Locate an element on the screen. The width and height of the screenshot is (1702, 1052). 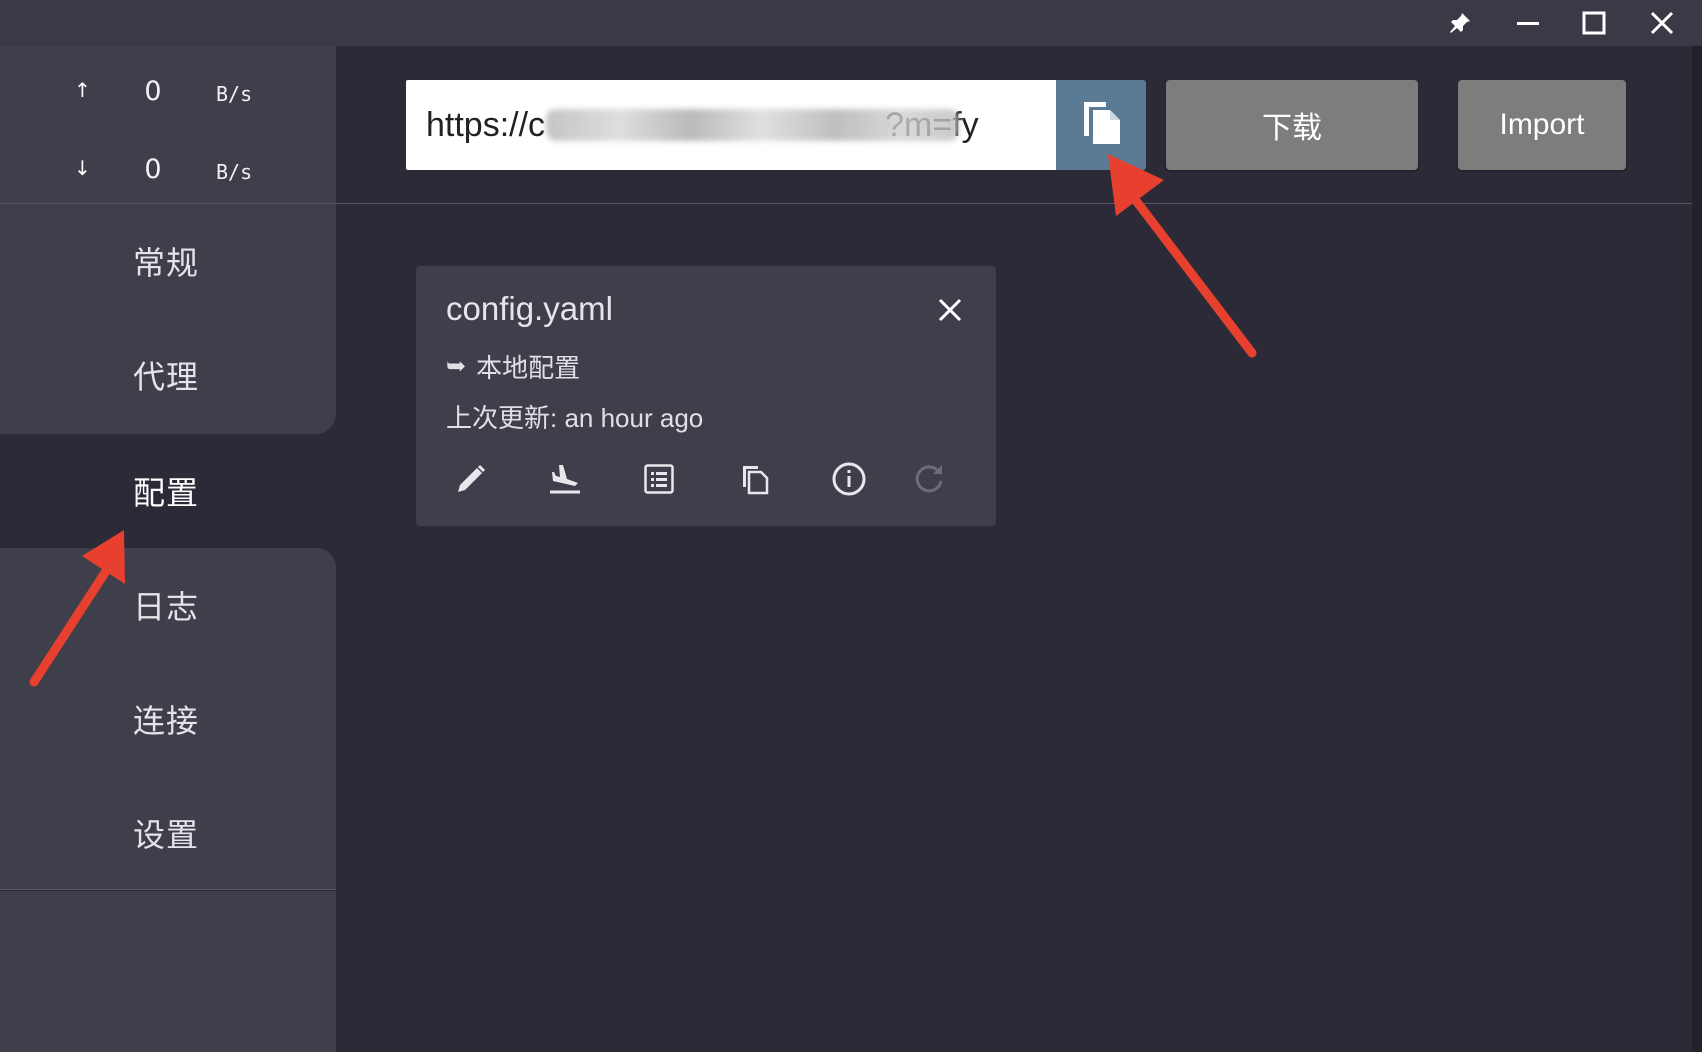
refresh-icon is located at coordinates (929, 481).